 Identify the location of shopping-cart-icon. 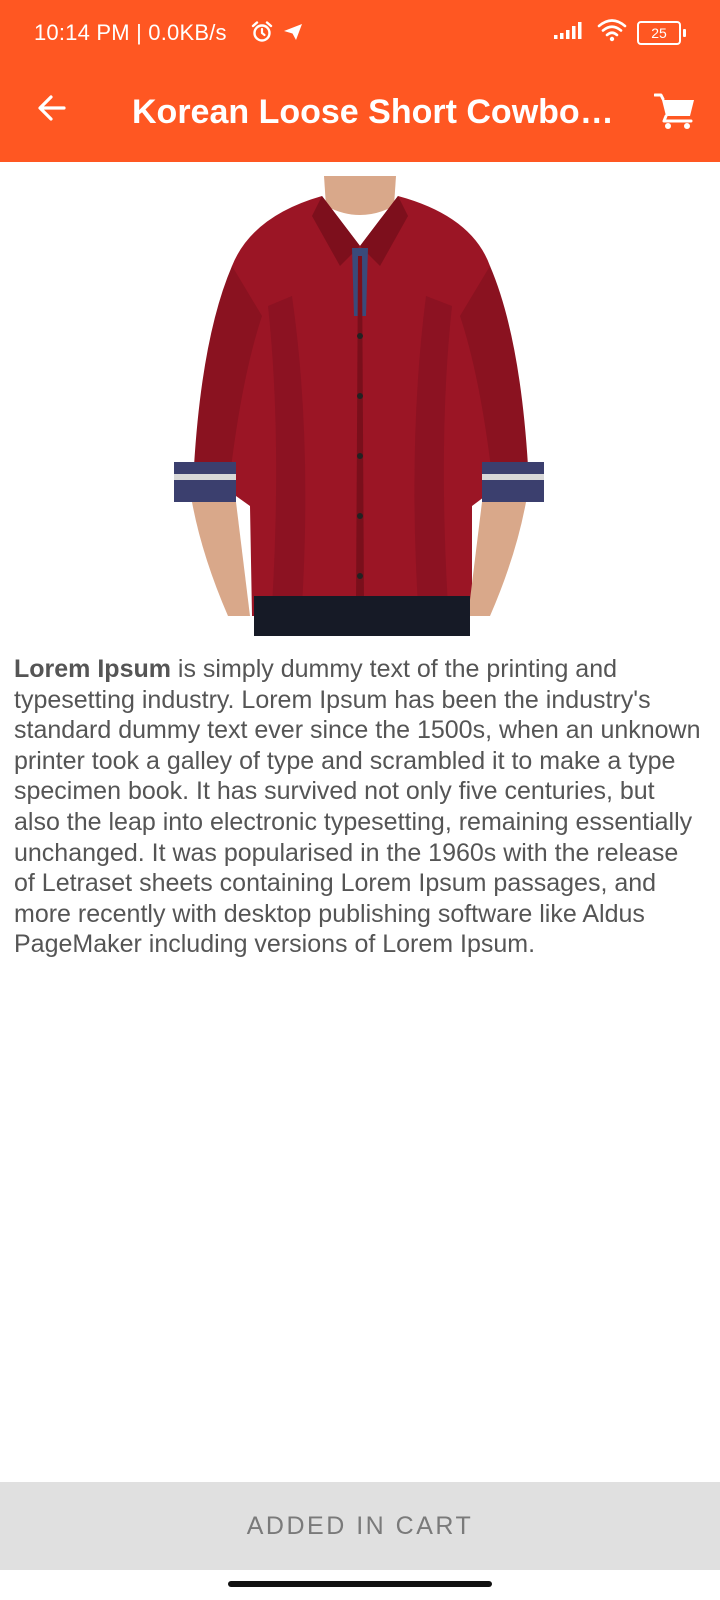
(674, 113).